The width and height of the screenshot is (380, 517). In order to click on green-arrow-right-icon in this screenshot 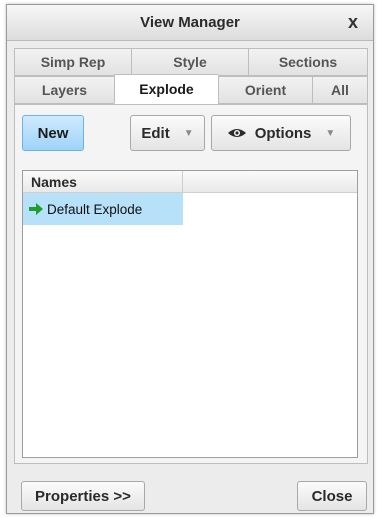, I will do `click(36, 209)`.